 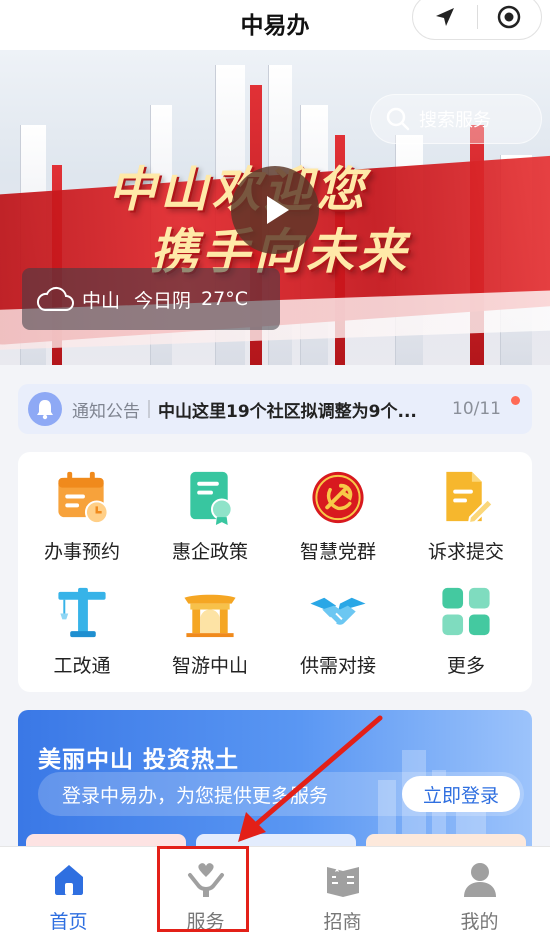 What do you see at coordinates (476, 409) in the screenshot?
I see `notice-date: 10/11` at bounding box center [476, 409].